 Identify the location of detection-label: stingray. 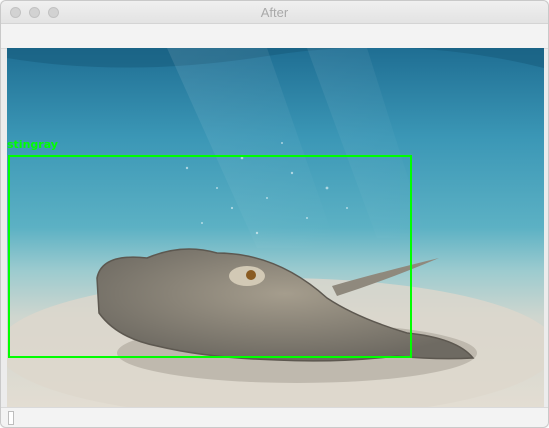
(32, 144).